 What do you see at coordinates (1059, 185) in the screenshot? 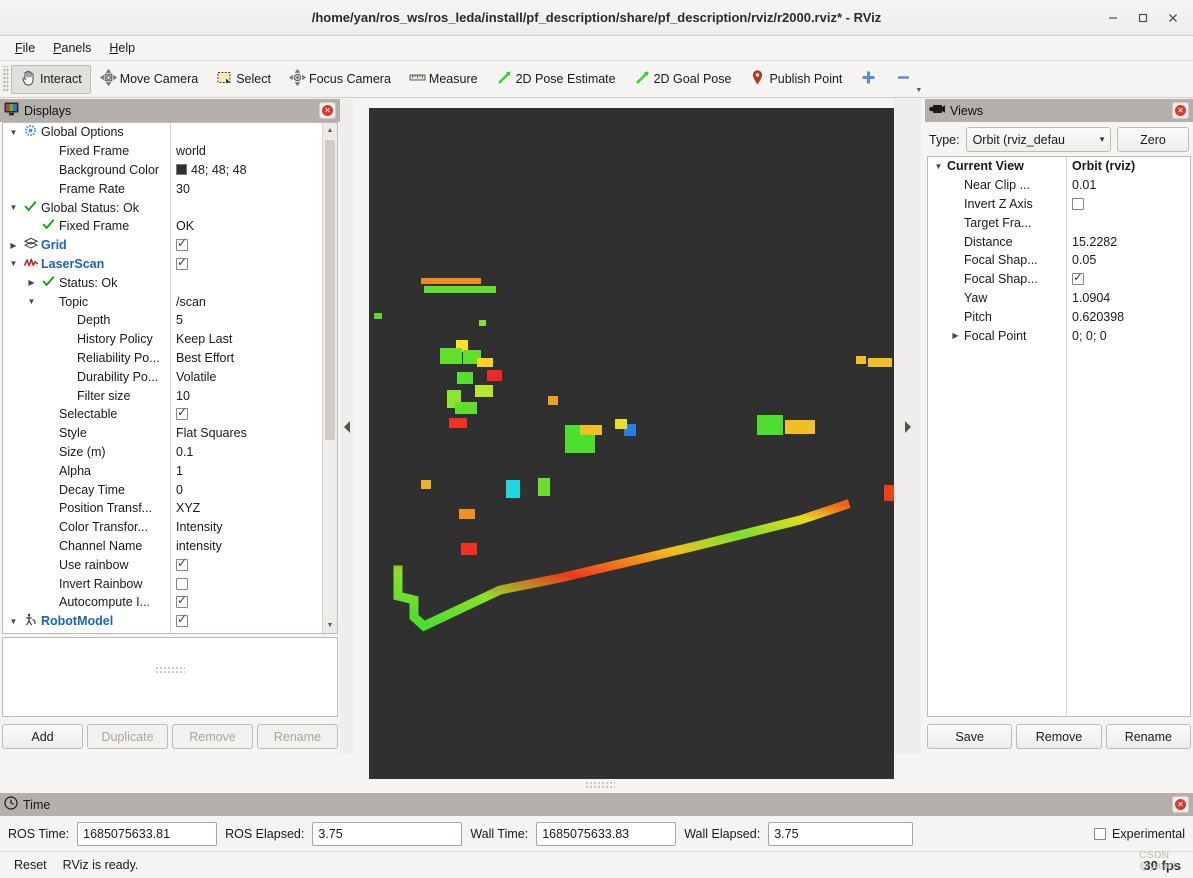
I see `views-tree-row: Near Clip ... 0.01` at bounding box center [1059, 185].